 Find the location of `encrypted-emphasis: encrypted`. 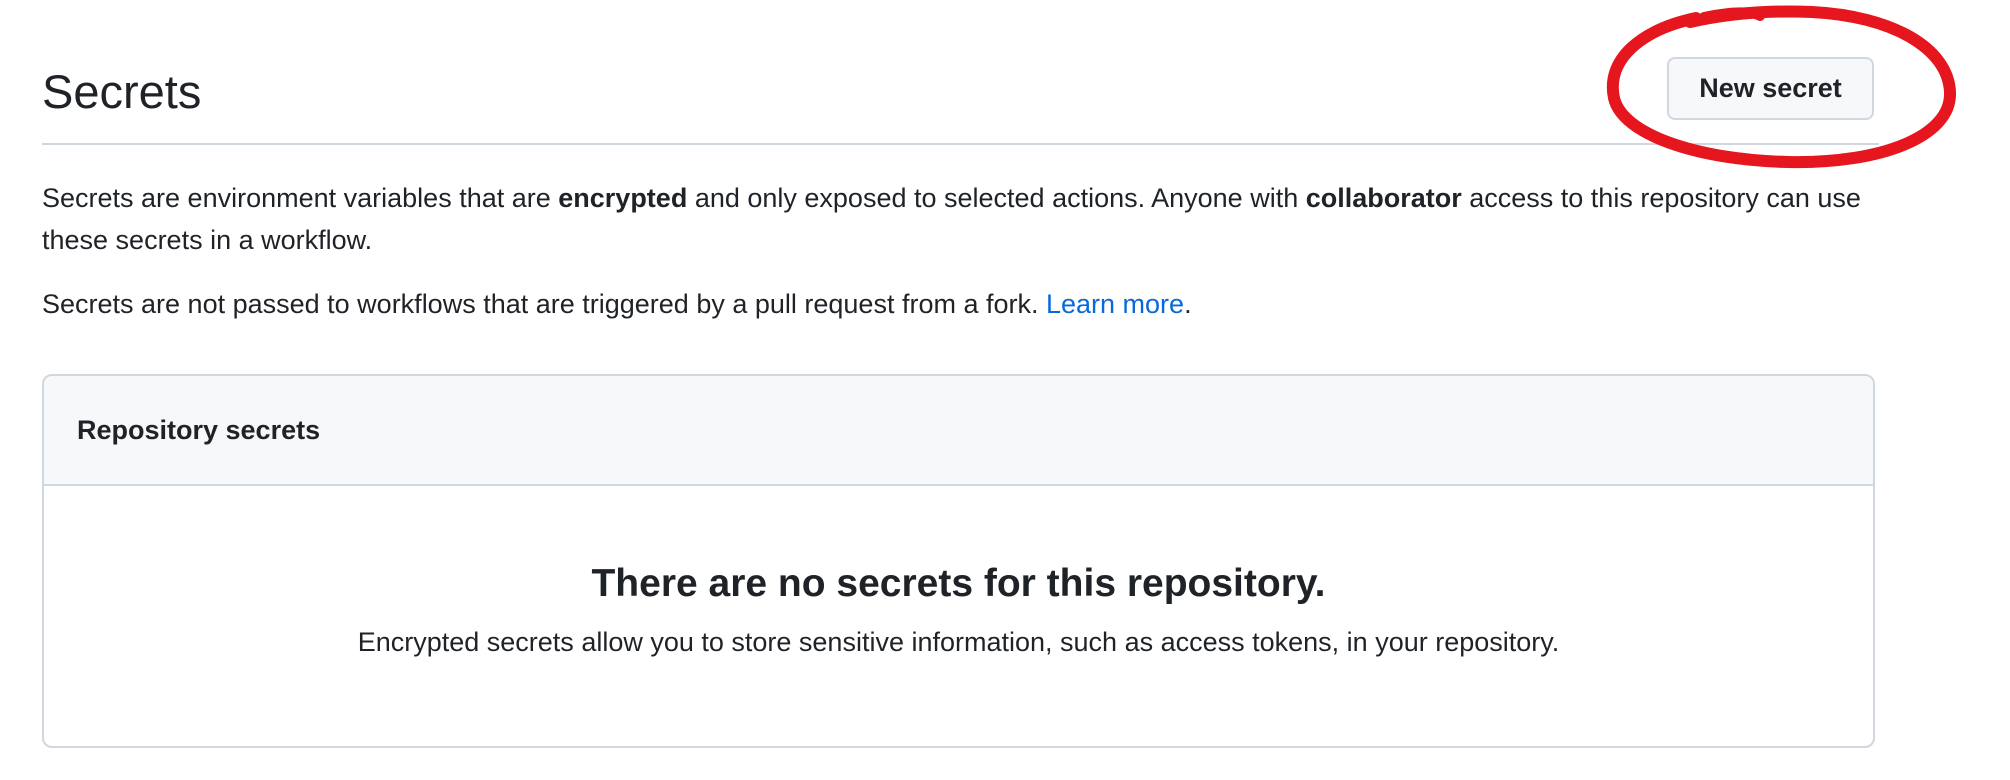

encrypted-emphasis: encrypted is located at coordinates (623, 198).